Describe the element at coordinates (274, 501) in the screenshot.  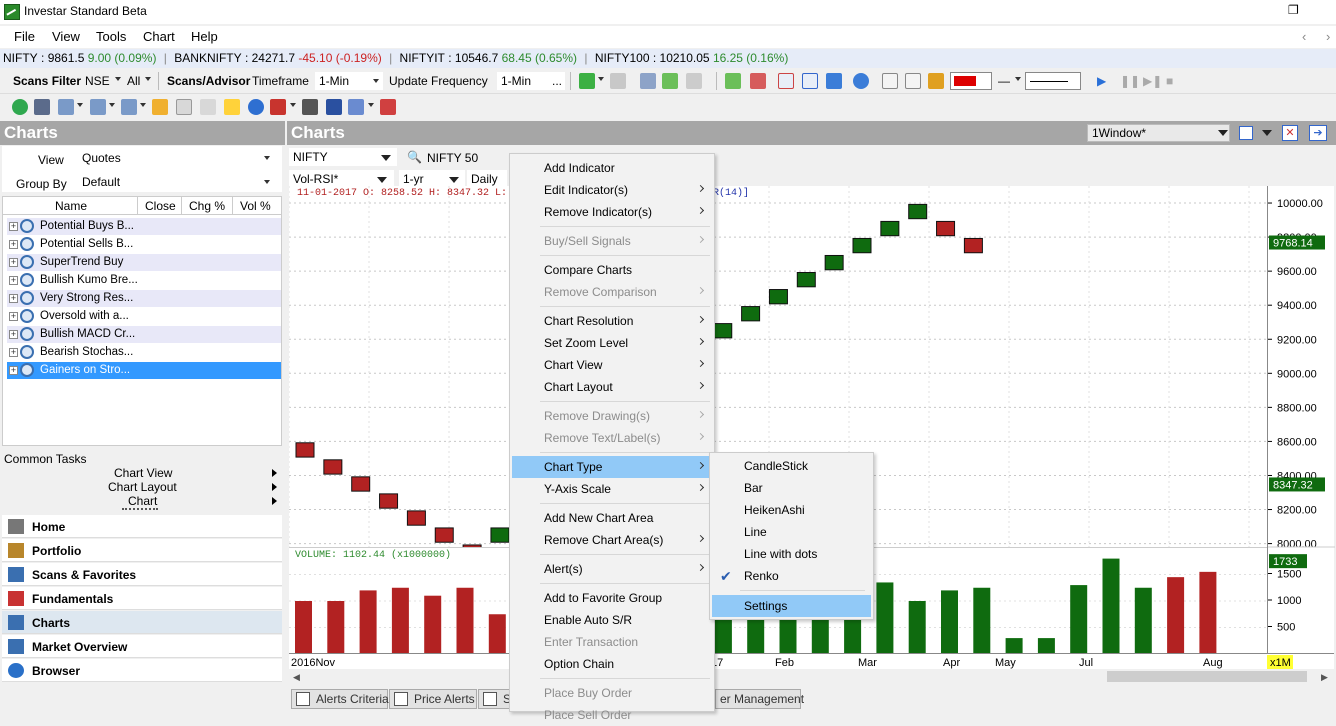
I see `chevron-right-icon` at that location.